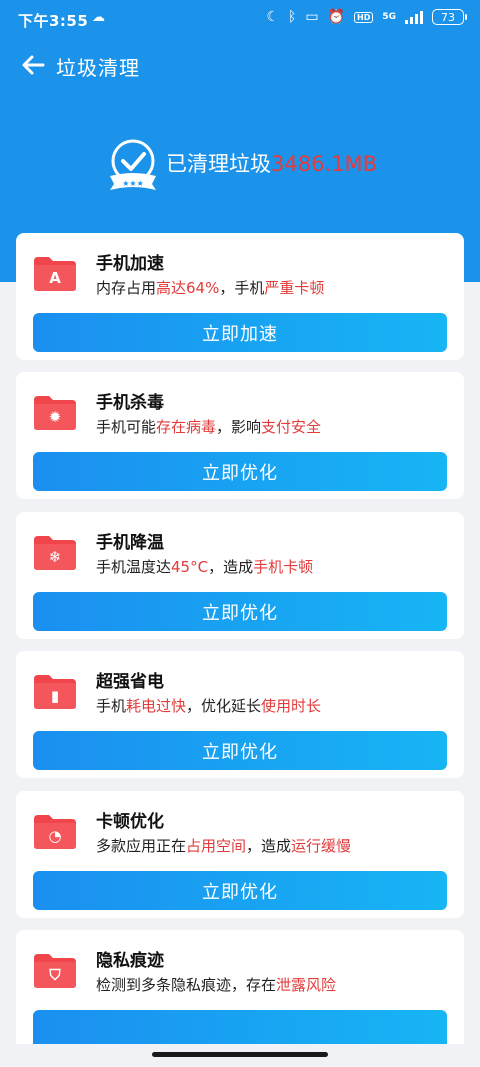 This screenshot has width=480, height=1067. Describe the element at coordinates (218, 164) in the screenshot. I see `clean-summary-label: 已清理垃圾` at that location.